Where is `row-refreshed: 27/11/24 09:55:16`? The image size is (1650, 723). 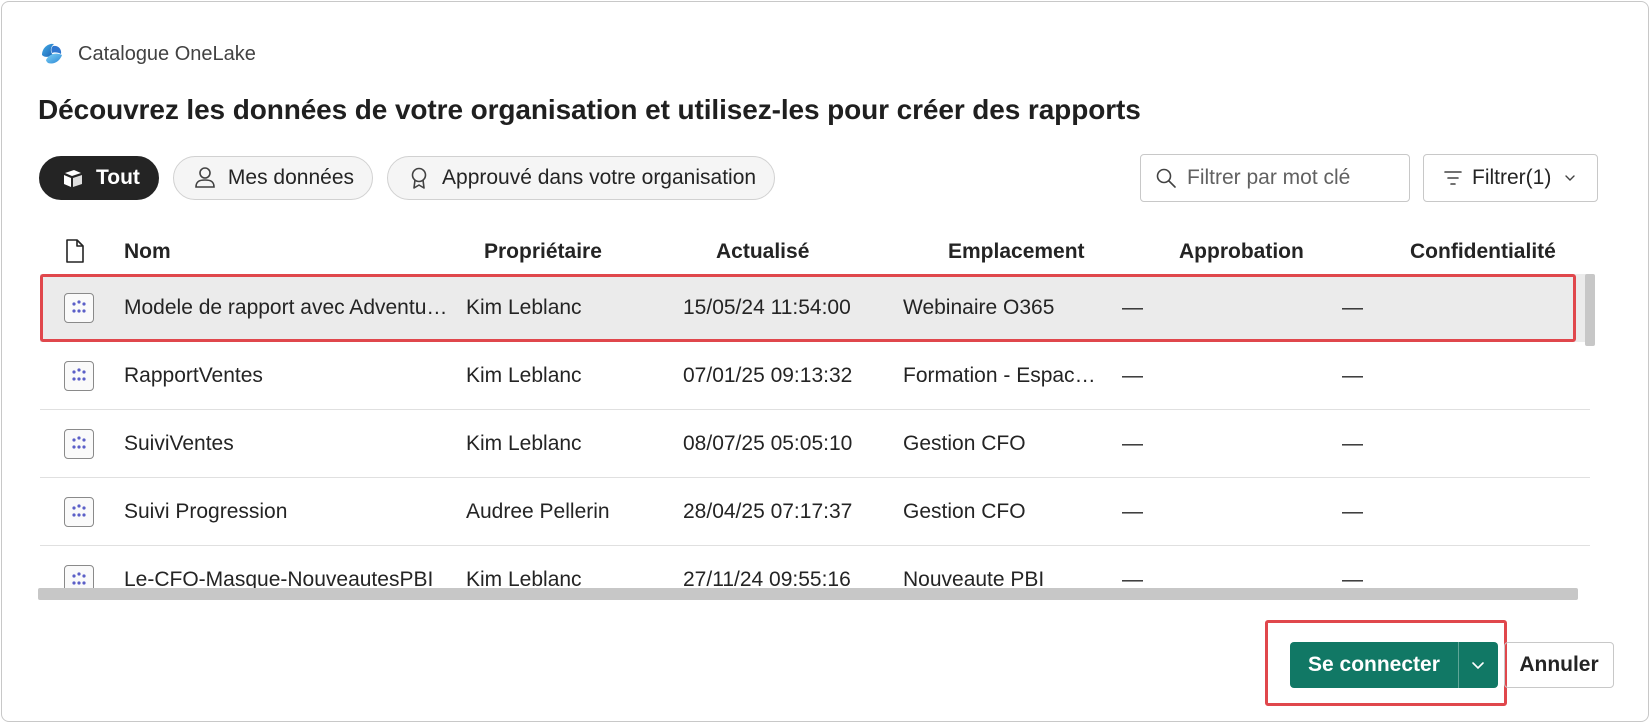
row-refreshed: 27/11/24 09:55:16 is located at coordinates (767, 578).